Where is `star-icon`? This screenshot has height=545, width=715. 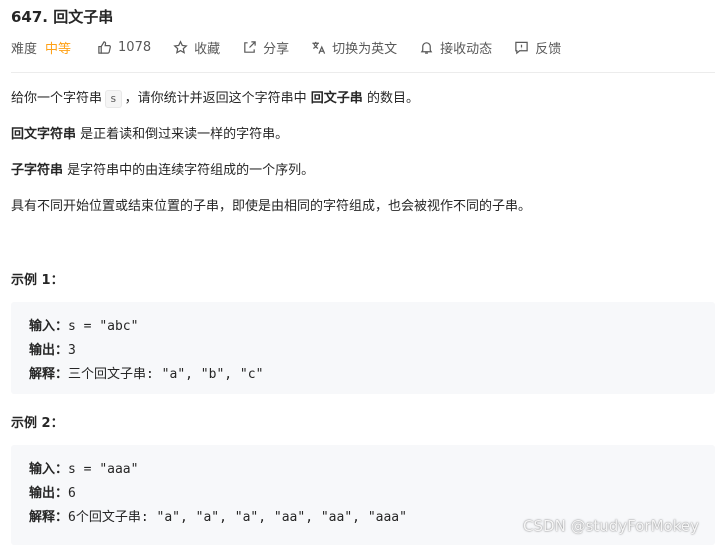 star-icon is located at coordinates (180, 46).